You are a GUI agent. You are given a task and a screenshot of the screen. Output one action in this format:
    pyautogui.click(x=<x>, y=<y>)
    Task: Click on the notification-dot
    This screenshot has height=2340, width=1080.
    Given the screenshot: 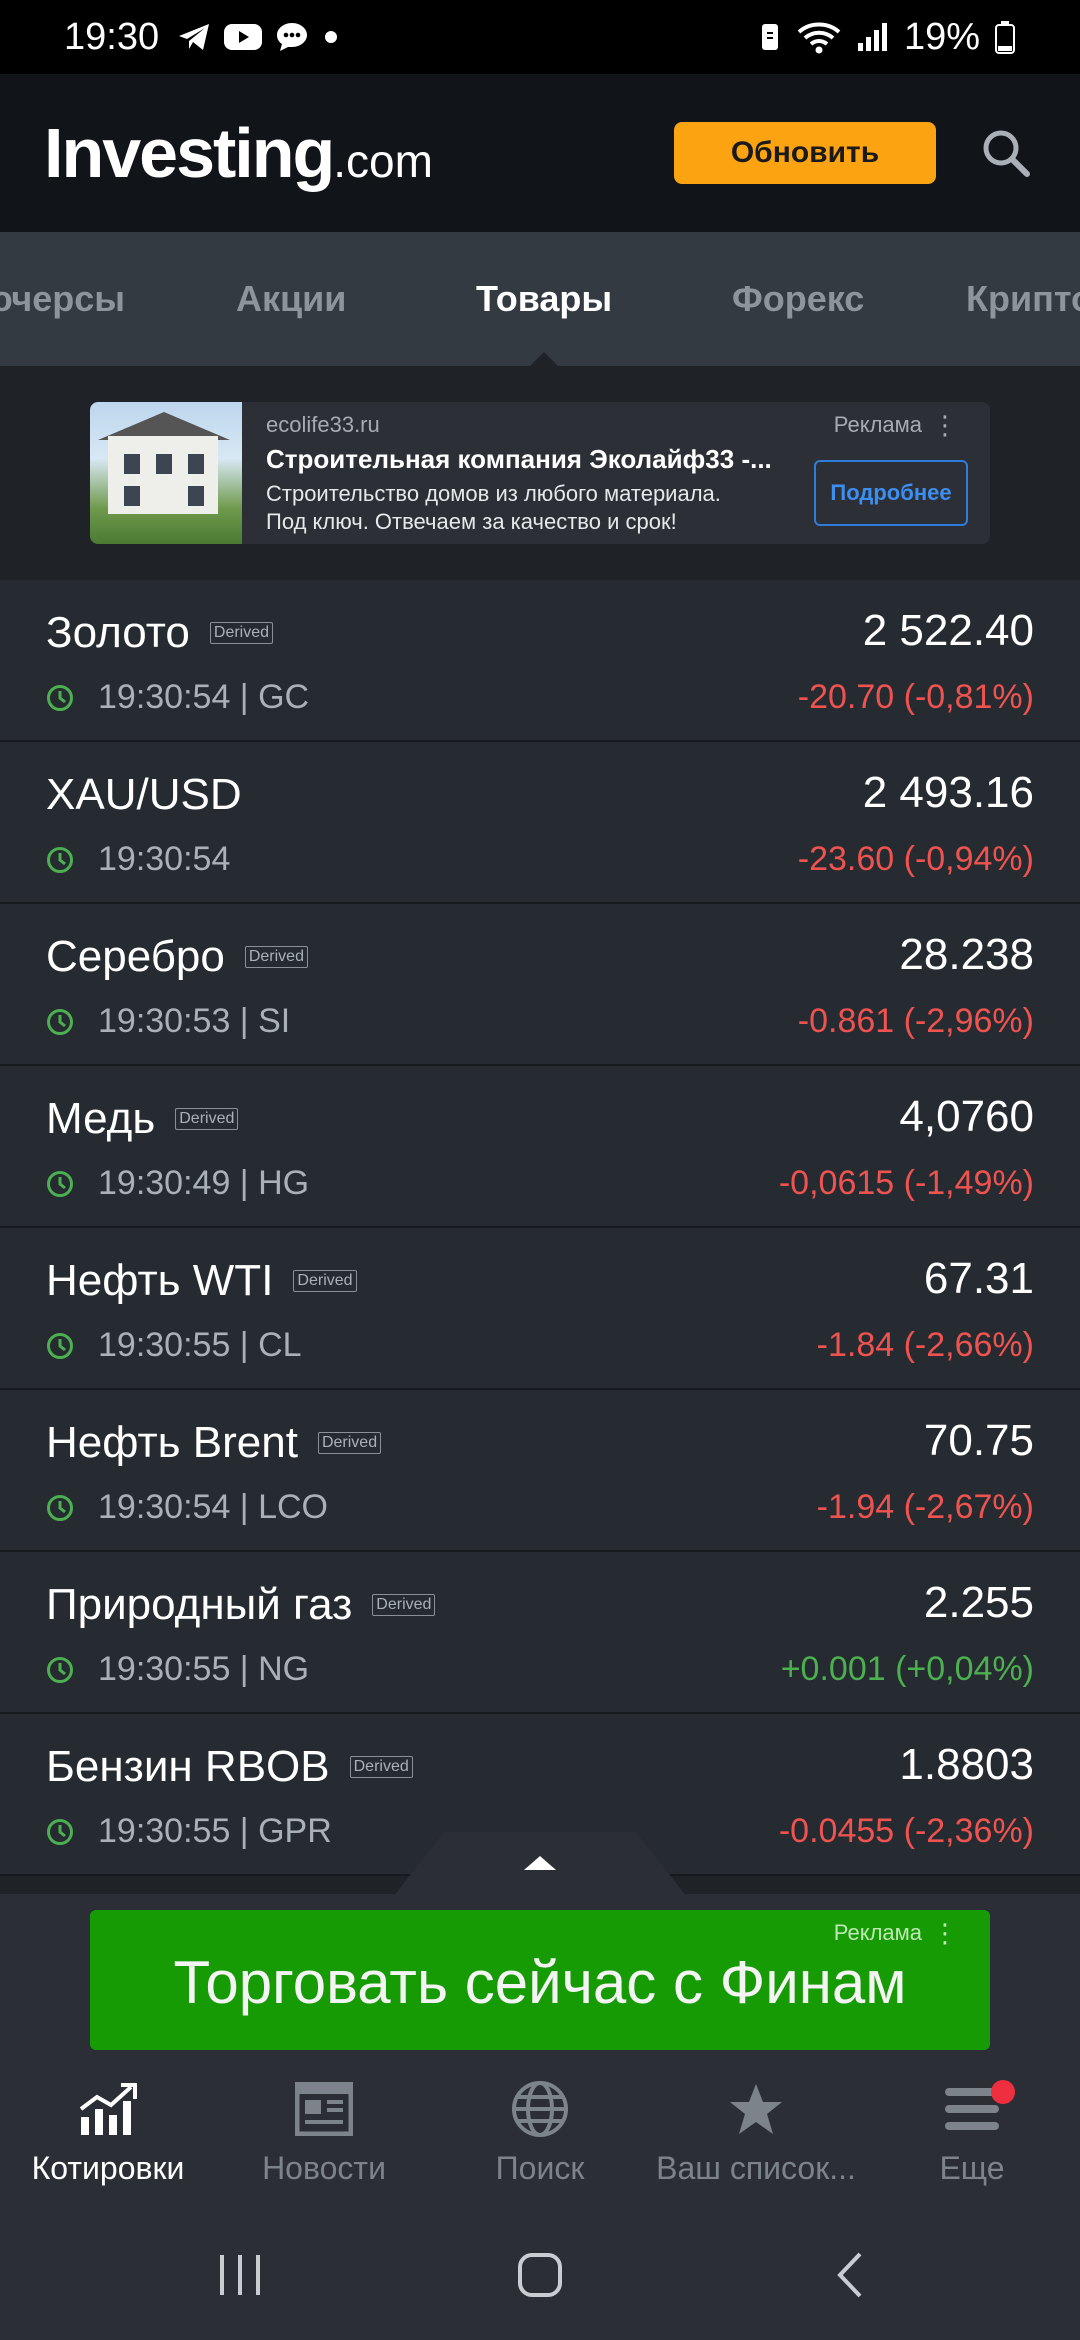 What is the action you would take?
    pyautogui.click(x=1003, y=2092)
    